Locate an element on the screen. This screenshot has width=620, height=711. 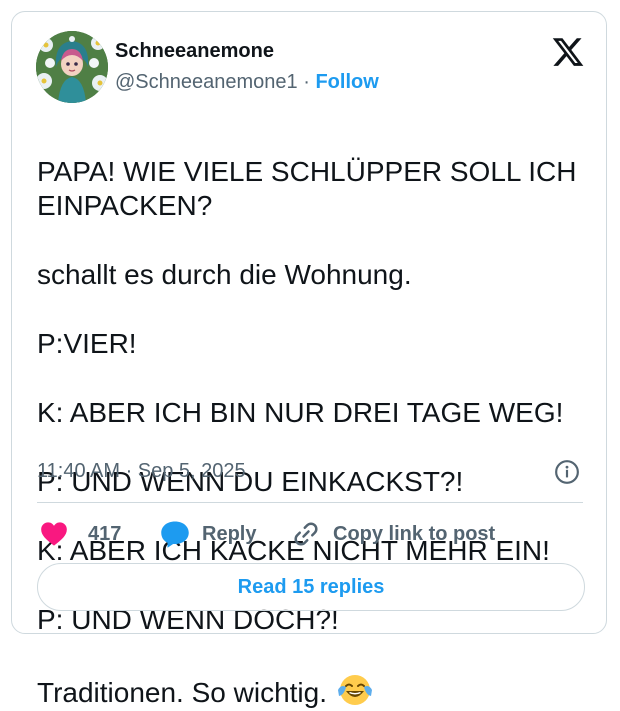
heart-icon is located at coordinates (54, 534).